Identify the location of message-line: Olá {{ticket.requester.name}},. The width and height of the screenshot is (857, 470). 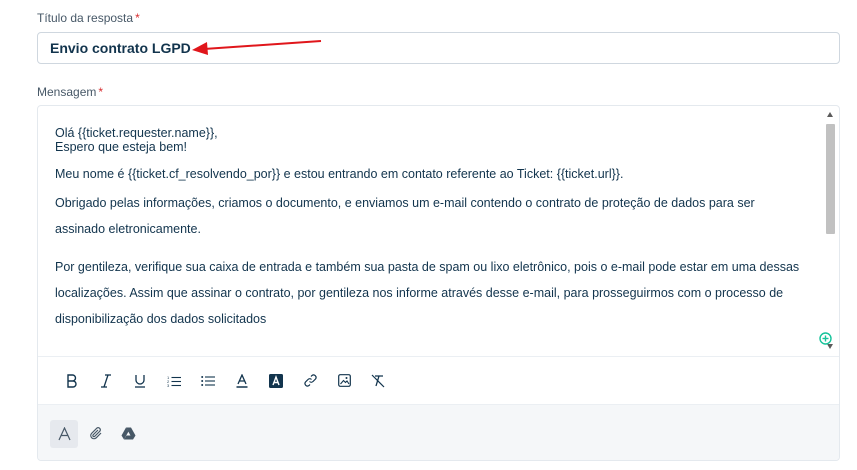
(136, 133).